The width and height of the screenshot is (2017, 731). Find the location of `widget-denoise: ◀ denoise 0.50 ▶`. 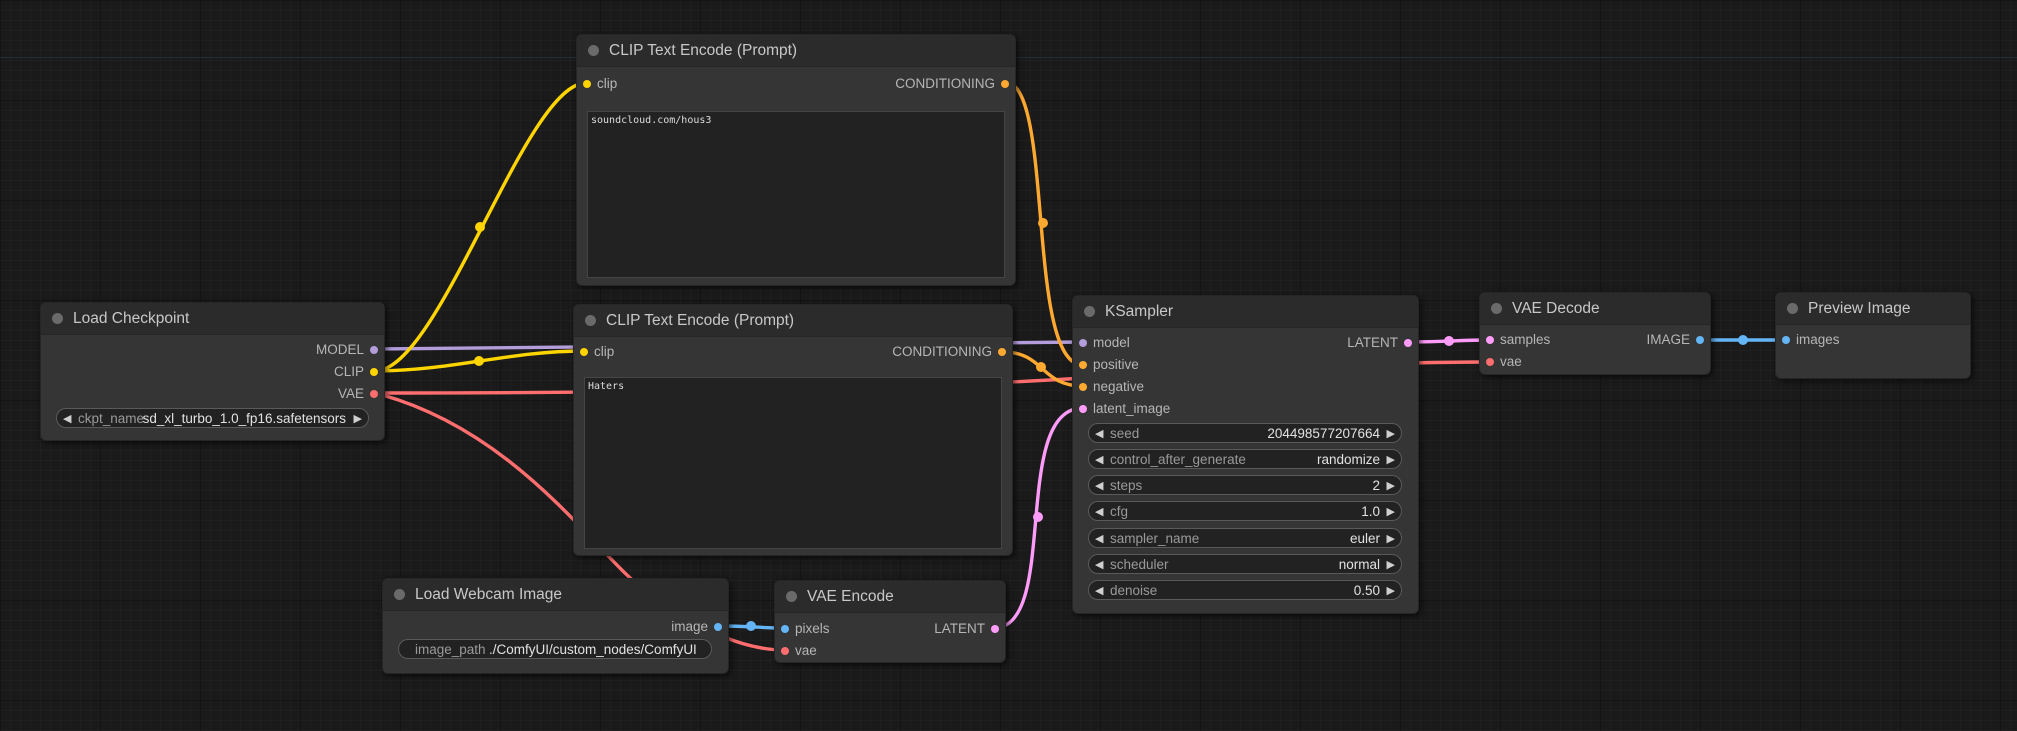

widget-denoise: ◀ denoise 0.50 ▶ is located at coordinates (1245, 590).